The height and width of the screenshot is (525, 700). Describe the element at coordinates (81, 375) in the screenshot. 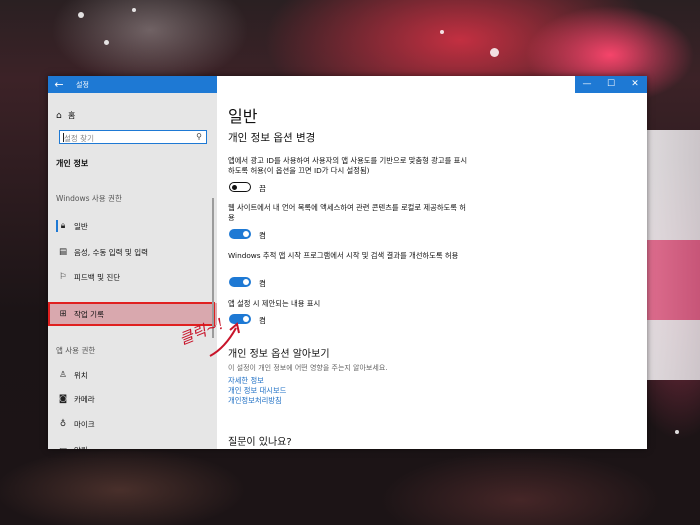

I see `sidebar-item-label: 위치` at that location.